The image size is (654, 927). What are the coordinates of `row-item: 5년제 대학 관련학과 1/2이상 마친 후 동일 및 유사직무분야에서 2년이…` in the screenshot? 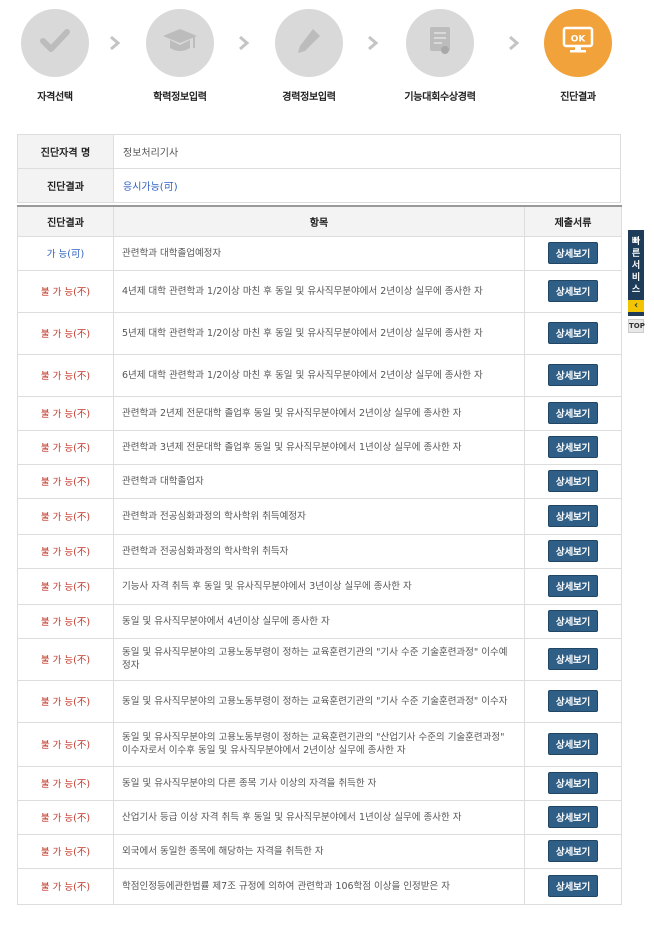 It's located at (319, 333).